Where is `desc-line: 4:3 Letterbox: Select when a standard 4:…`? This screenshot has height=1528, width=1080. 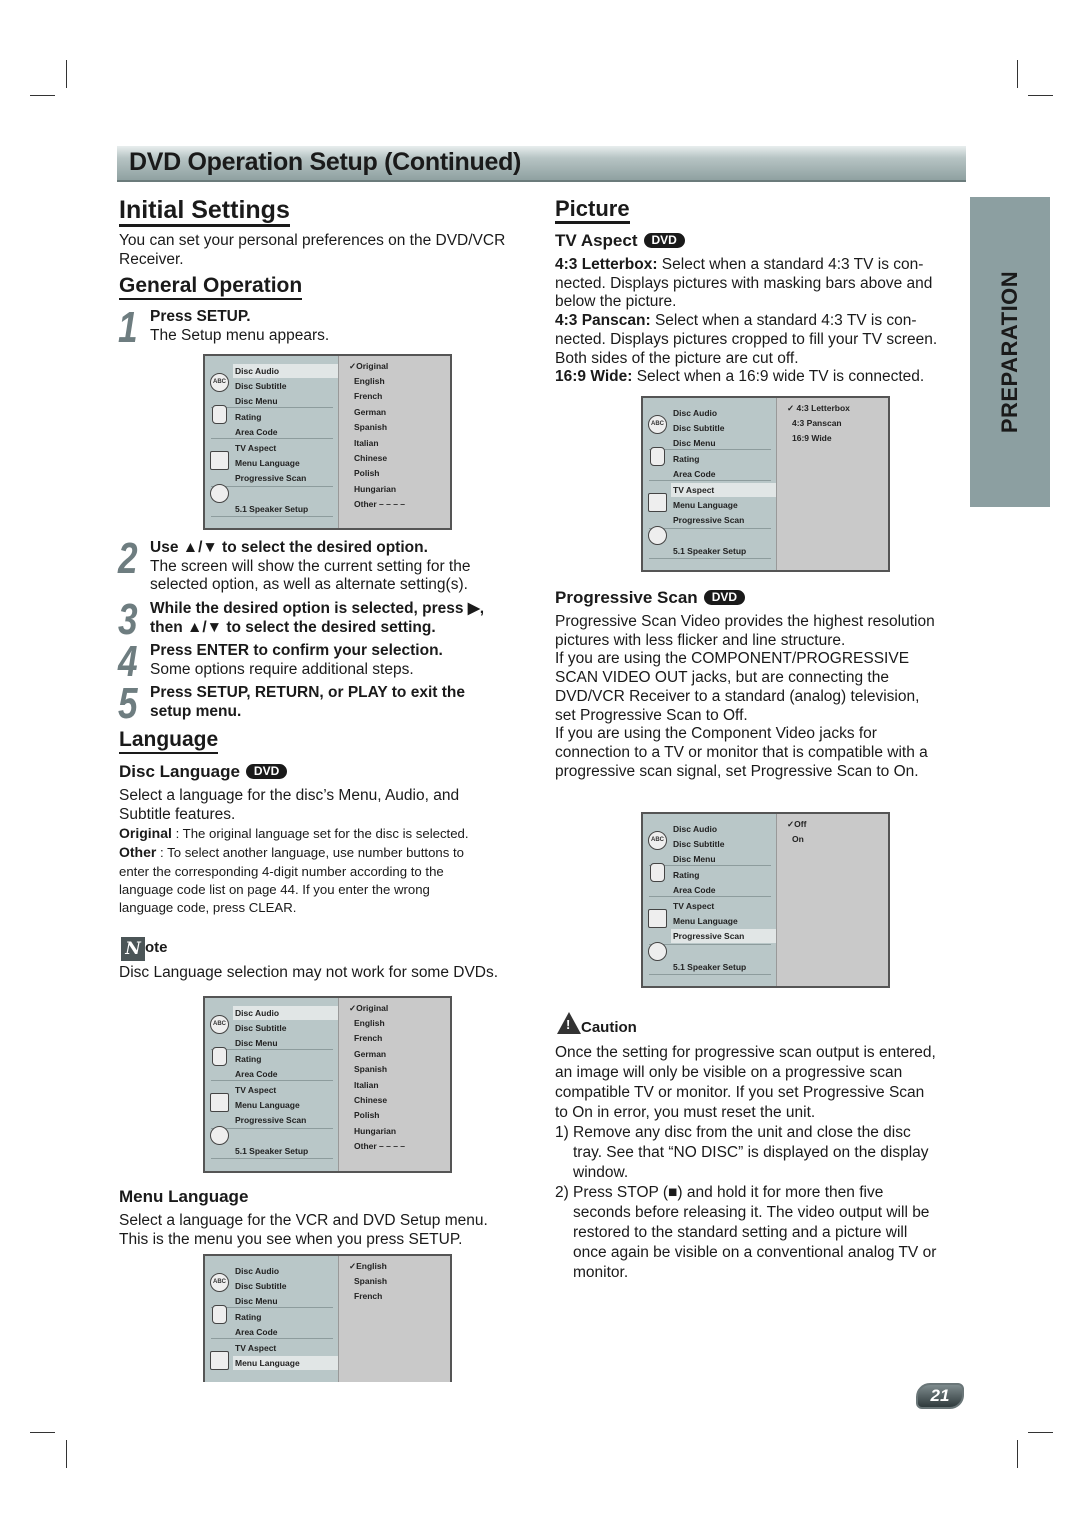
desc-line: 4:3 Letterbox: Select when a standard 4:… is located at coordinates (746, 265).